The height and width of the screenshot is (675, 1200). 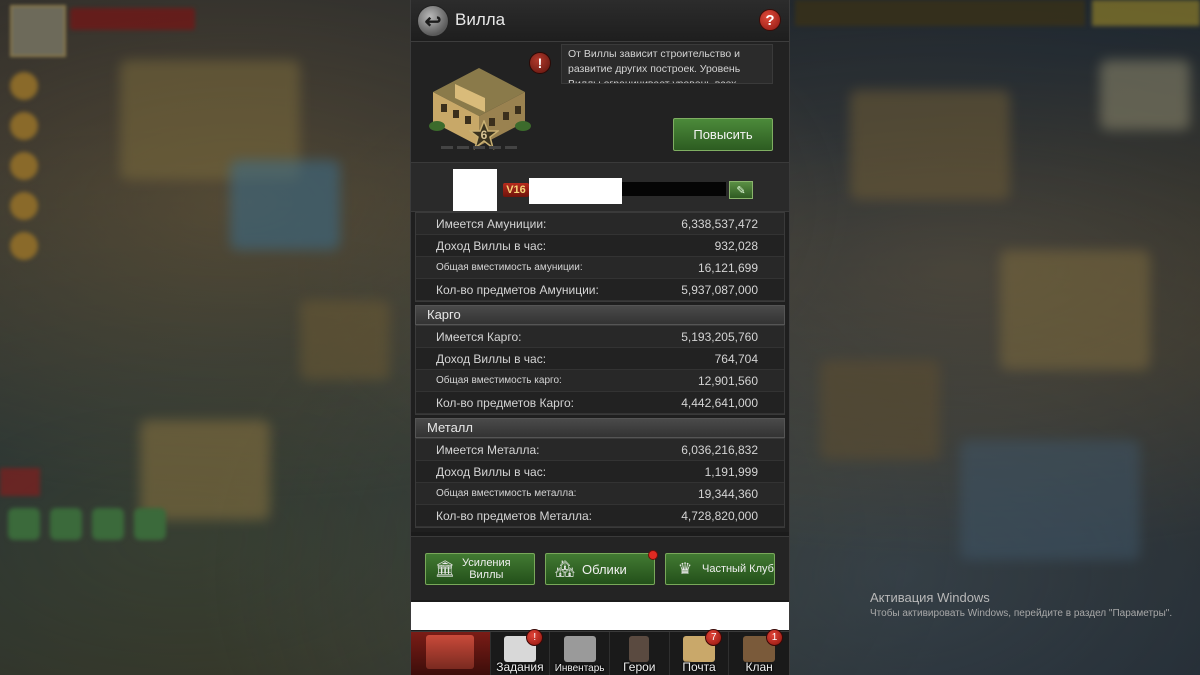 I want to click on table-row: Доход Виллы в час: 932,028, so click(x=600, y=246).